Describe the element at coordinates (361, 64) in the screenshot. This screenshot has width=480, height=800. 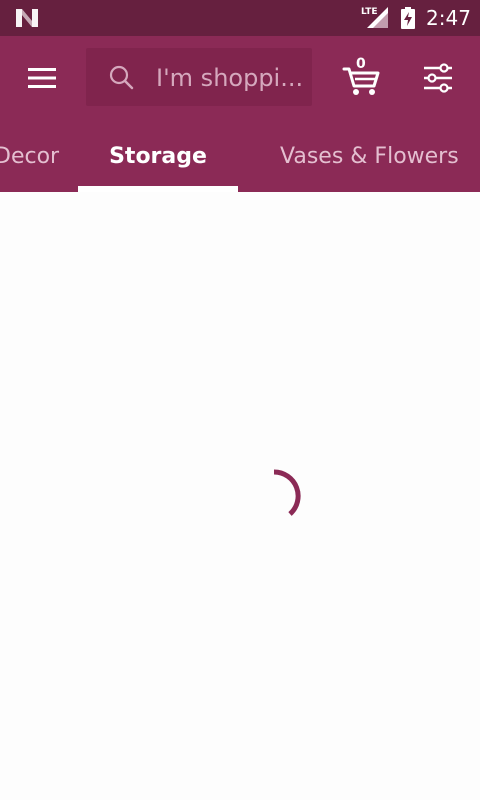
I see `cart-count-badge: 0` at that location.